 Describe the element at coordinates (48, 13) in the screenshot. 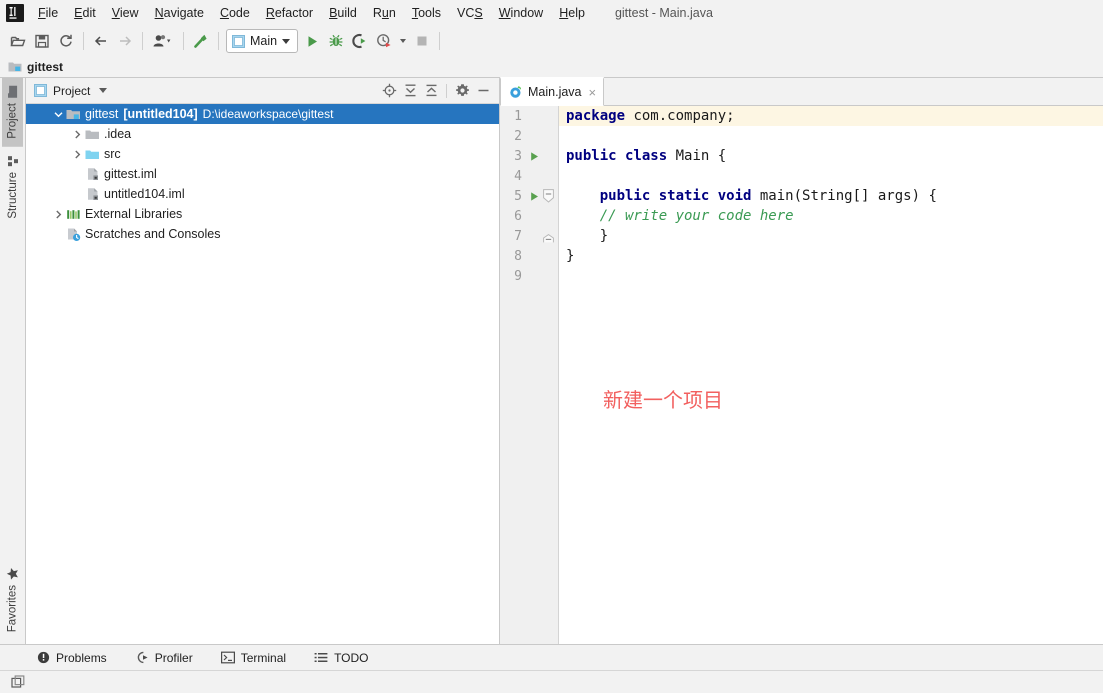

I see `menu-file: File` at that location.